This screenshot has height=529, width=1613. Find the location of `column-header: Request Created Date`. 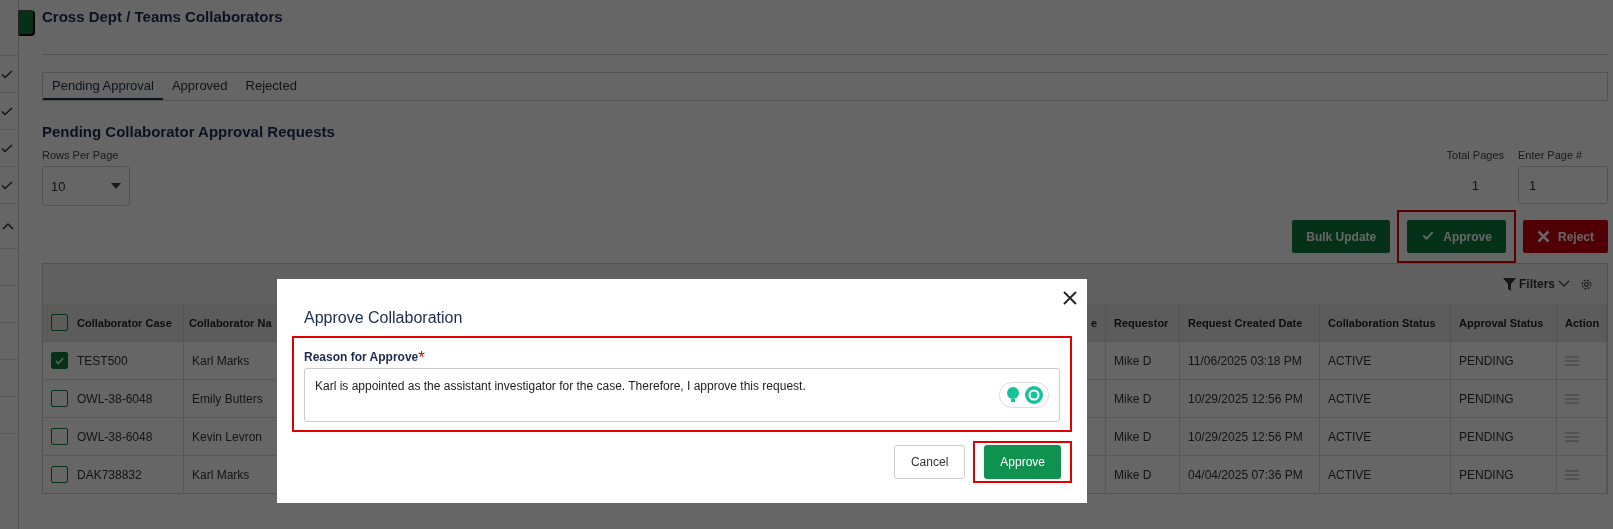

column-header: Request Created Date is located at coordinates (1250, 322).